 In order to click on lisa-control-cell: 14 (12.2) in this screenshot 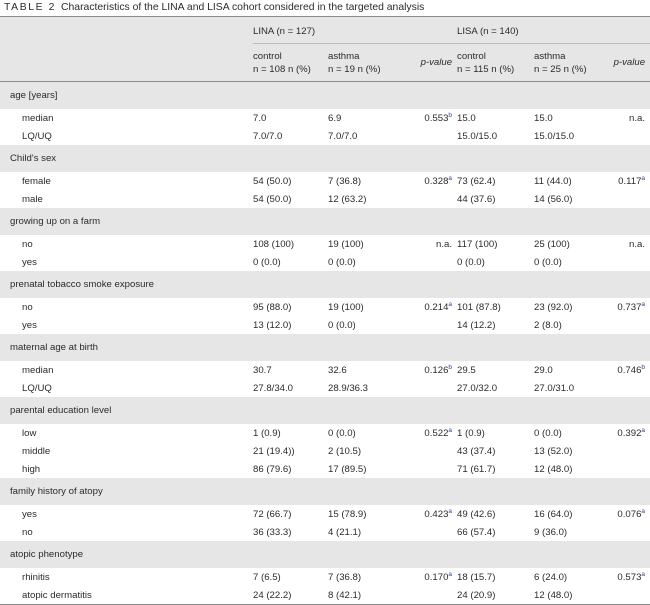, I will do `click(476, 325)`.